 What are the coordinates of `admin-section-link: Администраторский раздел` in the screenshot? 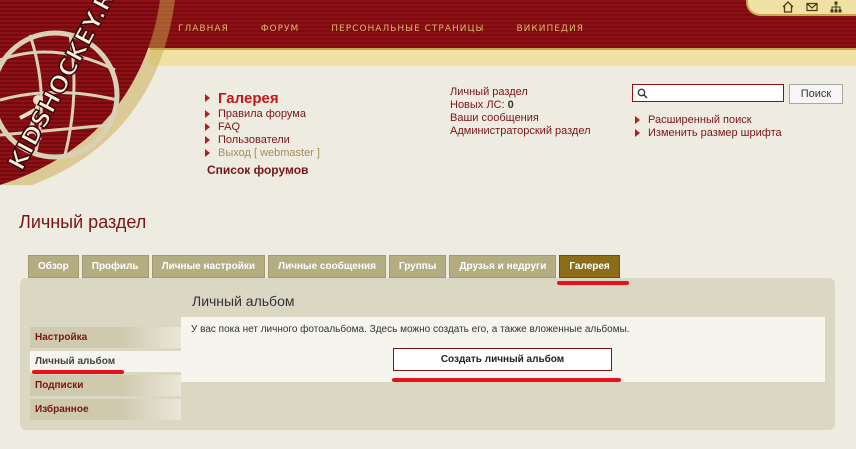 It's located at (520, 131).